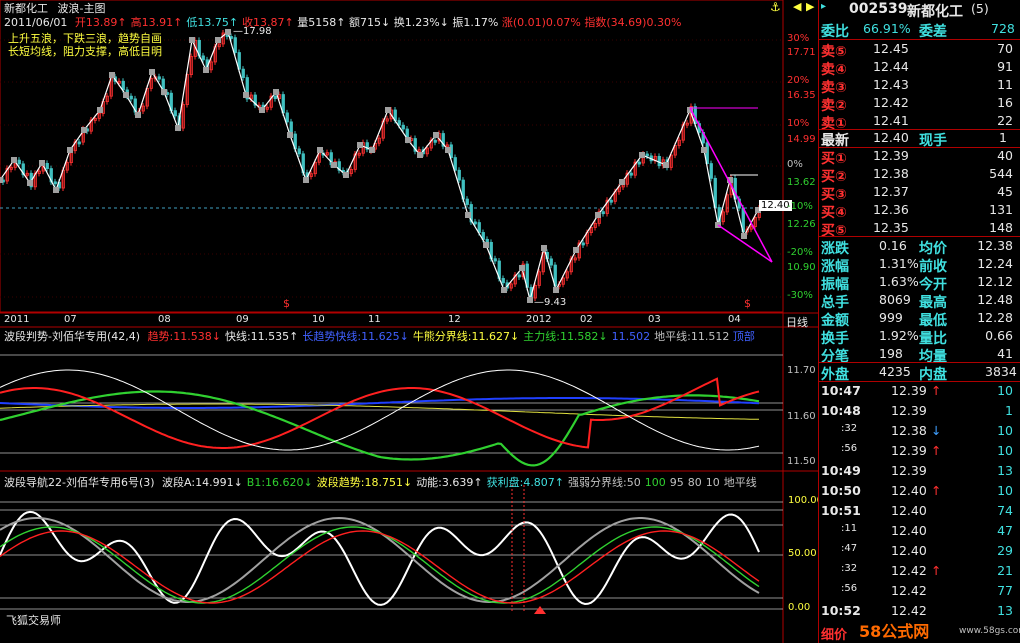  What do you see at coordinates (252, 31) in the screenshot?
I see `high-label: —17.98` at bounding box center [252, 31].